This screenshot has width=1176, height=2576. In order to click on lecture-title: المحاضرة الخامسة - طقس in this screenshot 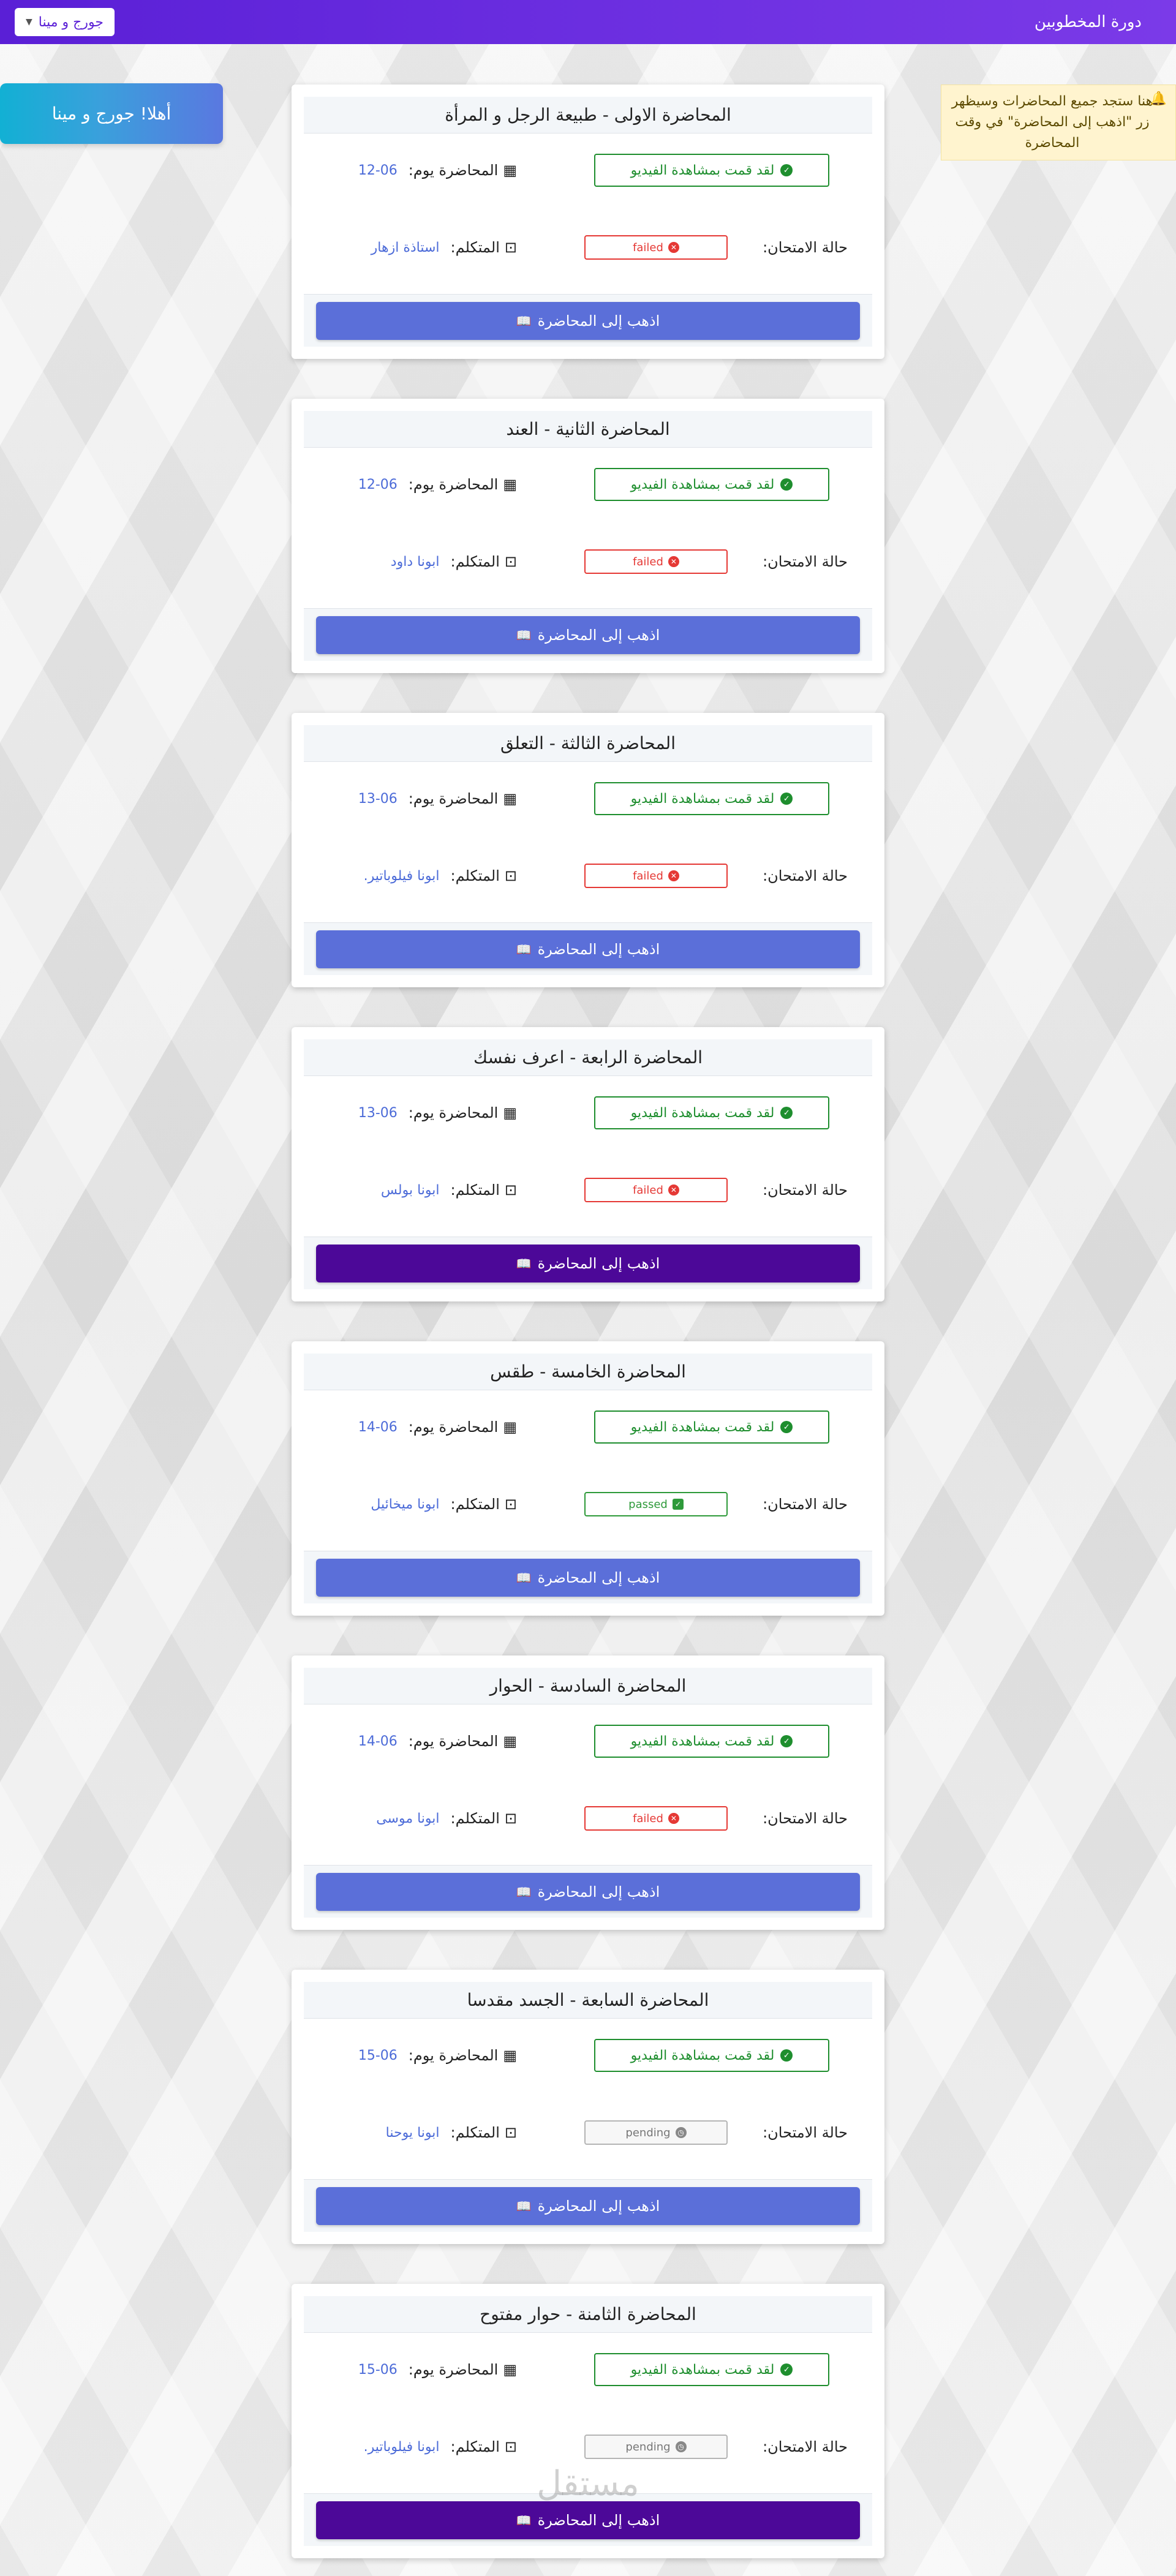, I will do `click(588, 1372)`.